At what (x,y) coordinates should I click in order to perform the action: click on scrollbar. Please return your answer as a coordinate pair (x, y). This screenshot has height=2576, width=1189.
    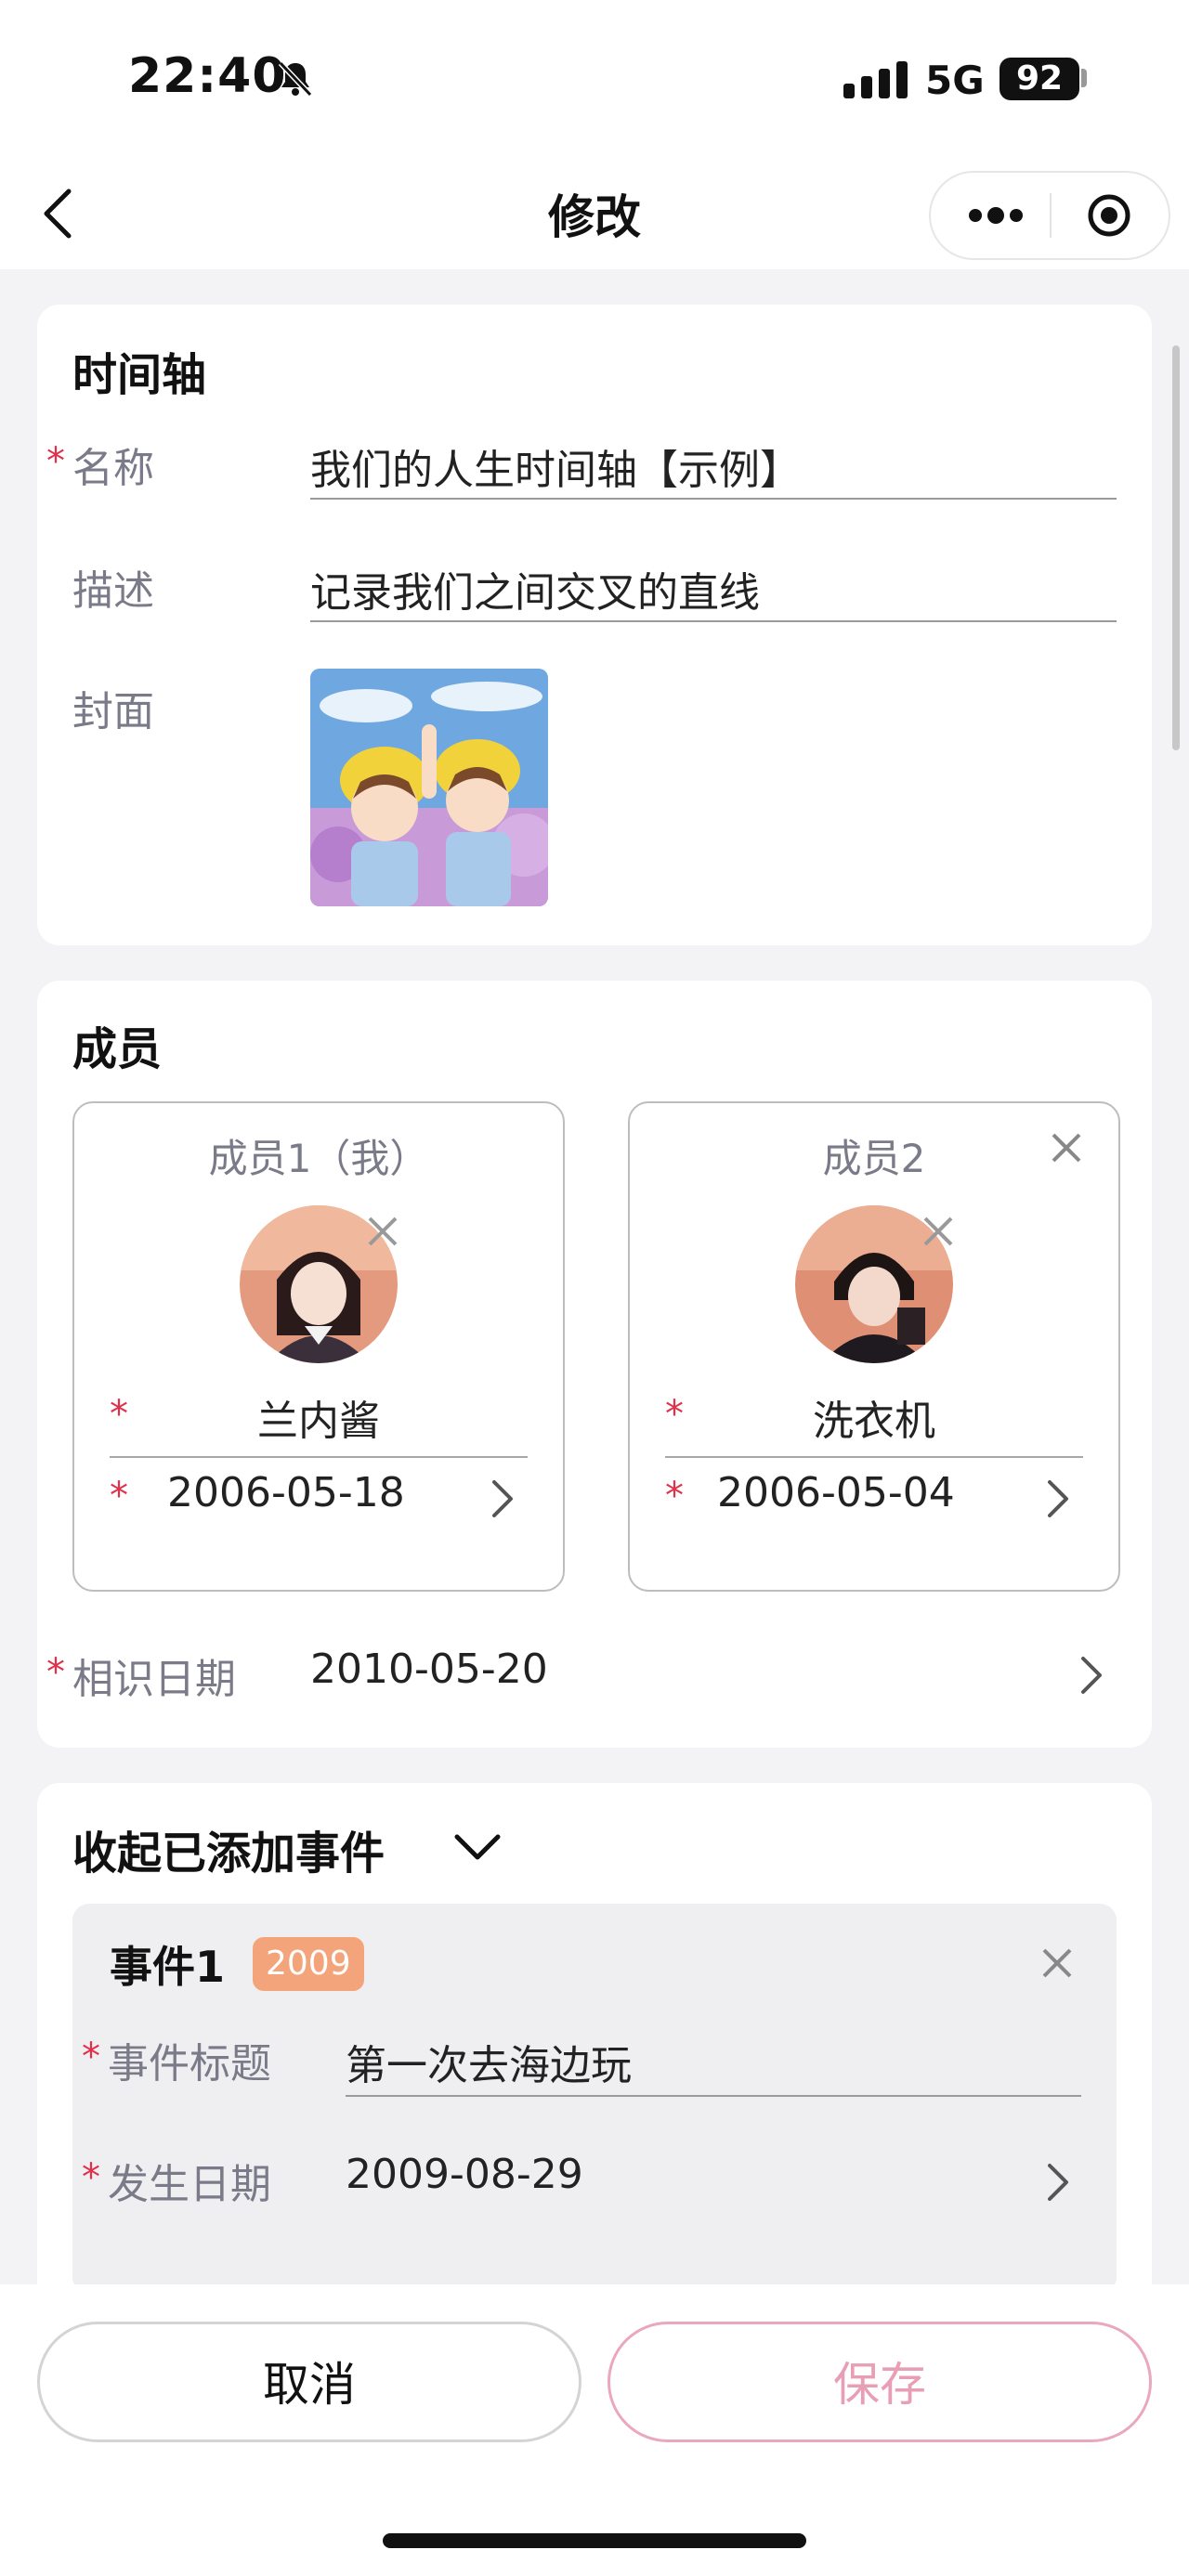
    Looking at the image, I should click on (1176, 547).